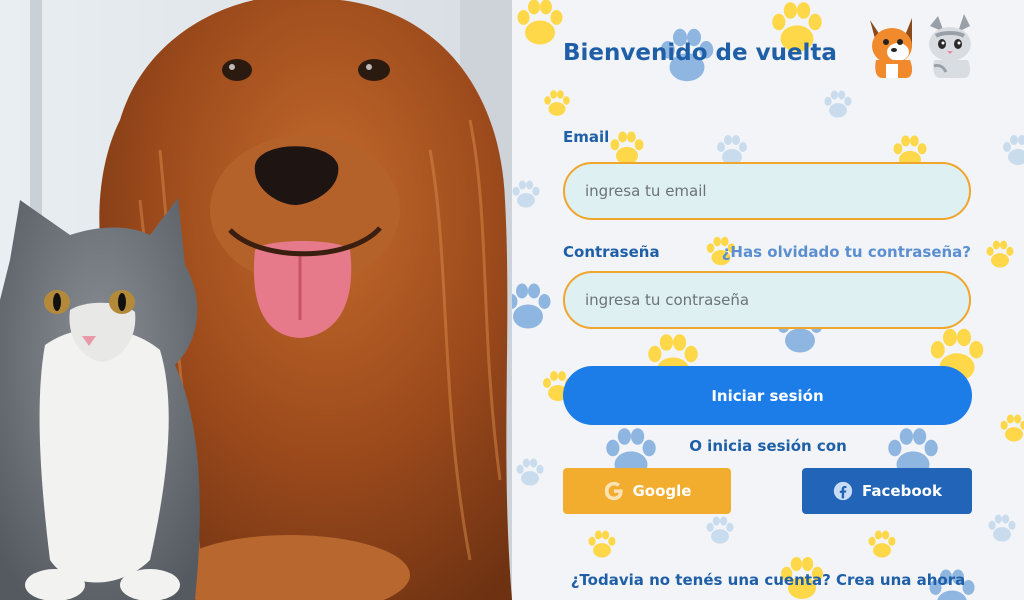  What do you see at coordinates (611, 252) in the screenshot?
I see `password-label: Contraseña` at bounding box center [611, 252].